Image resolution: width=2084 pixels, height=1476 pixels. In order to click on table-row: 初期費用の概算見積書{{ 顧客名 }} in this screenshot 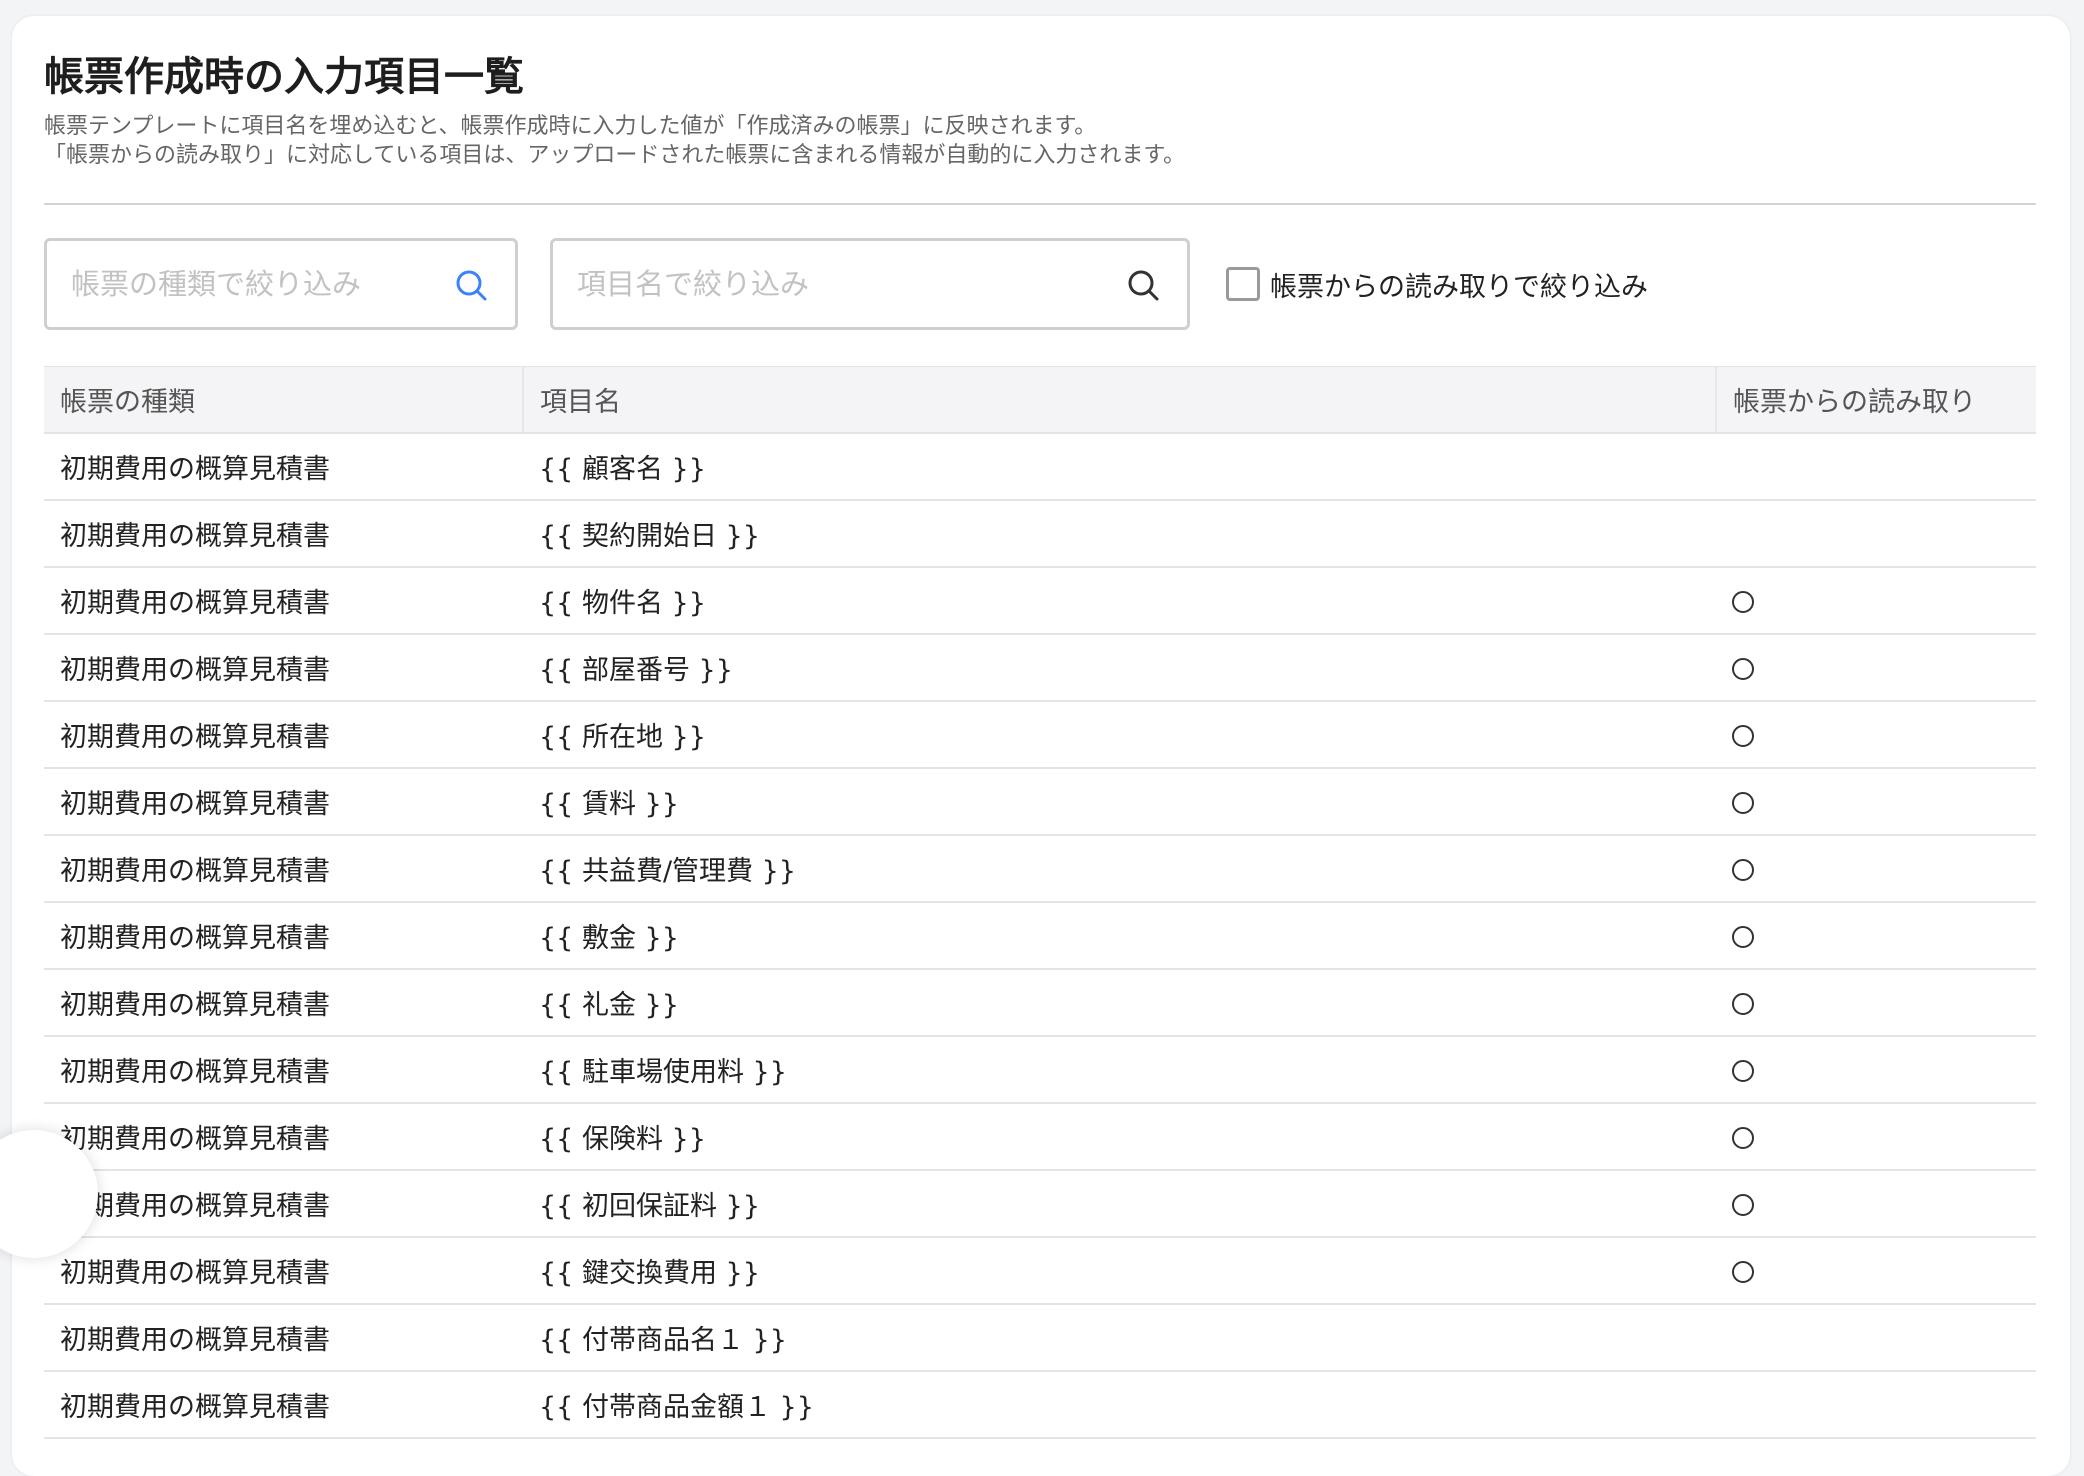, I will do `click(1040, 467)`.